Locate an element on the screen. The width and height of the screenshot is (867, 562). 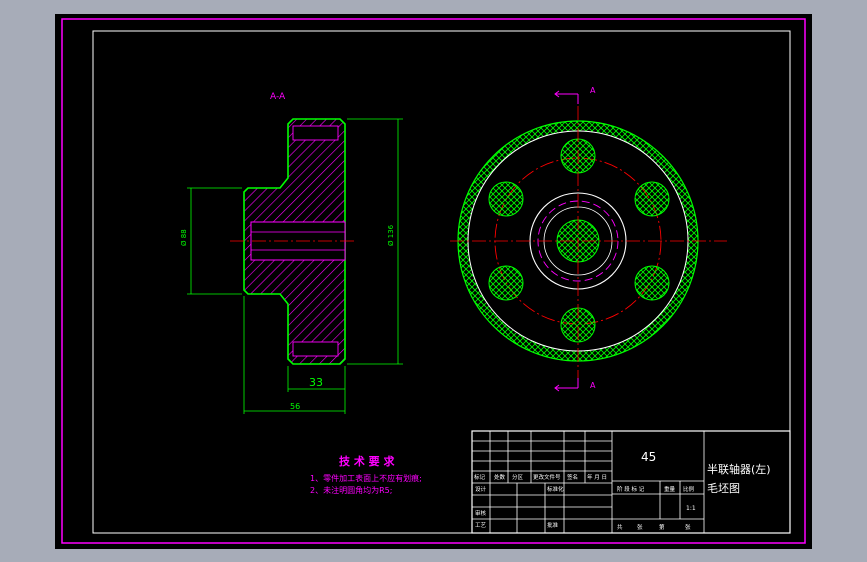
tb-part-name: 半联轴器(左) is located at coordinates (739, 469).